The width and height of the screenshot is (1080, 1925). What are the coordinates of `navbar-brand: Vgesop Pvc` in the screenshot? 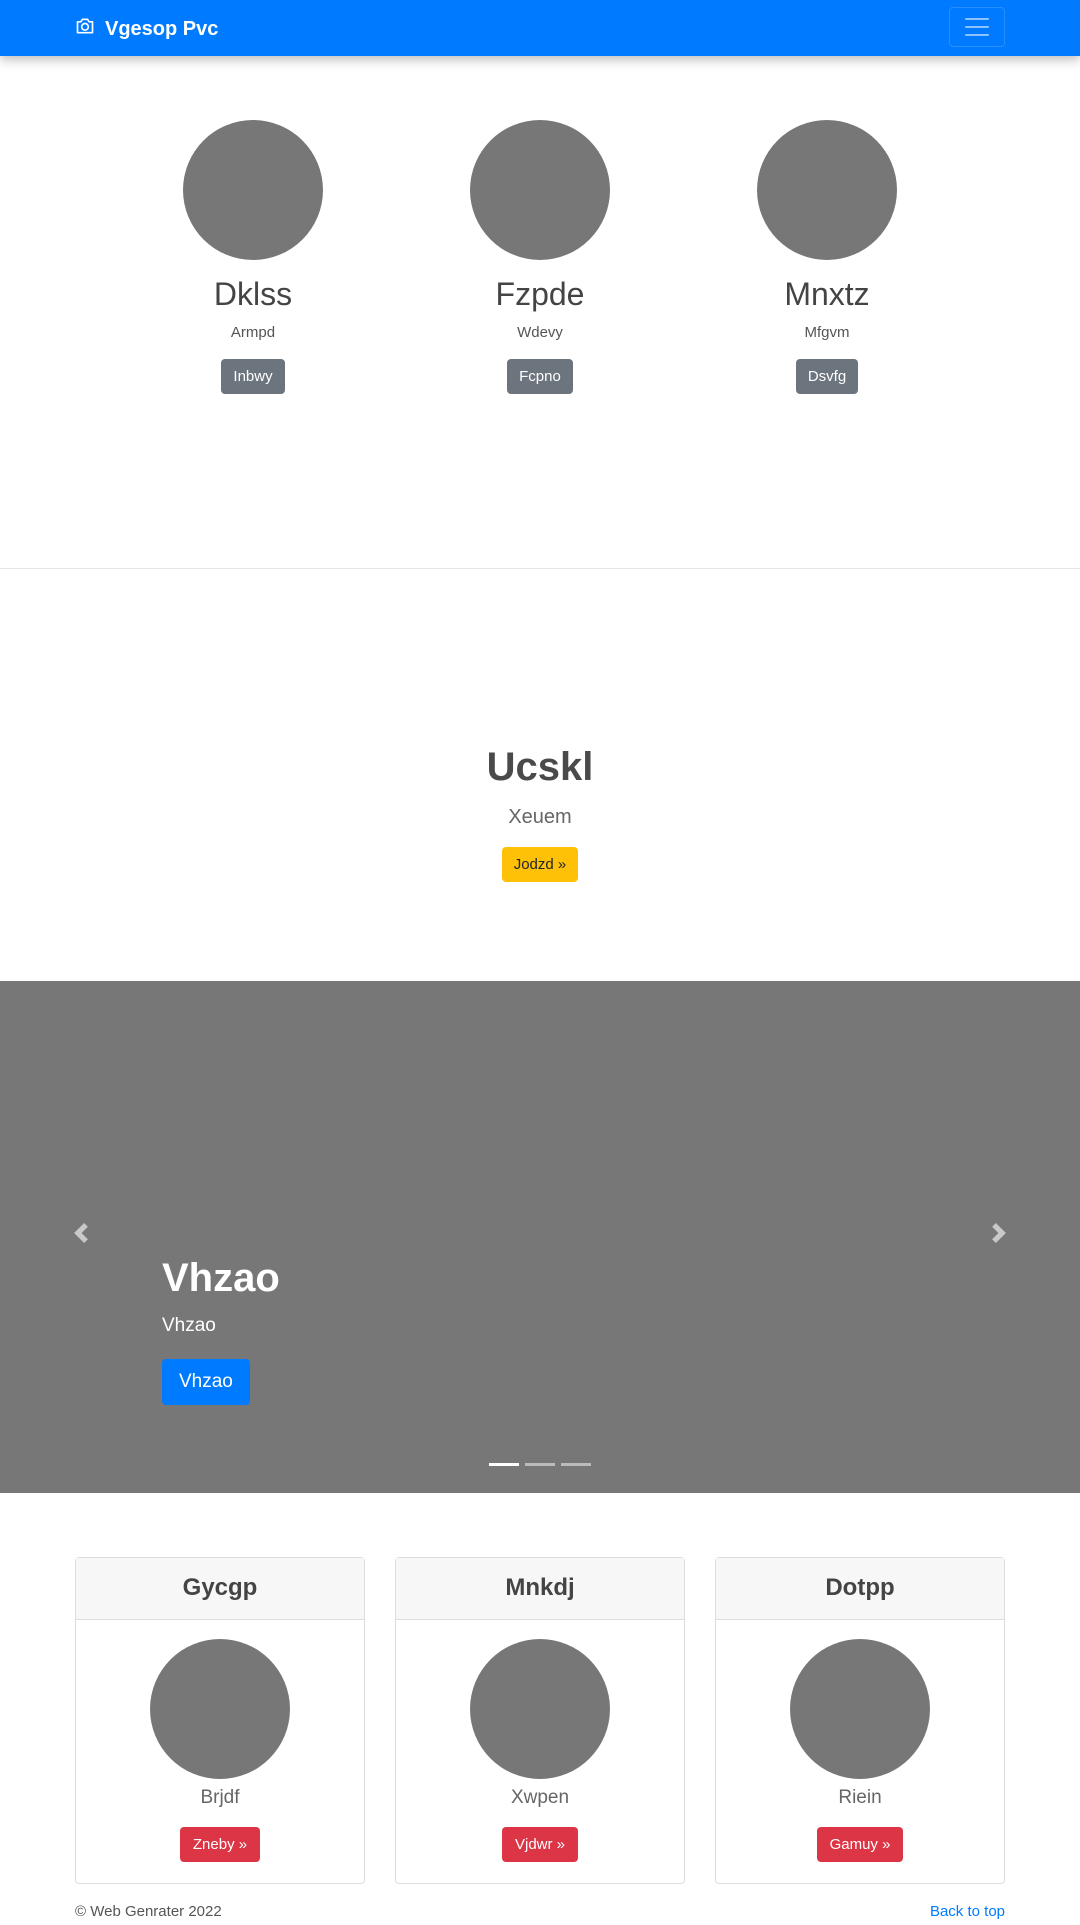 It's located at (146, 29).